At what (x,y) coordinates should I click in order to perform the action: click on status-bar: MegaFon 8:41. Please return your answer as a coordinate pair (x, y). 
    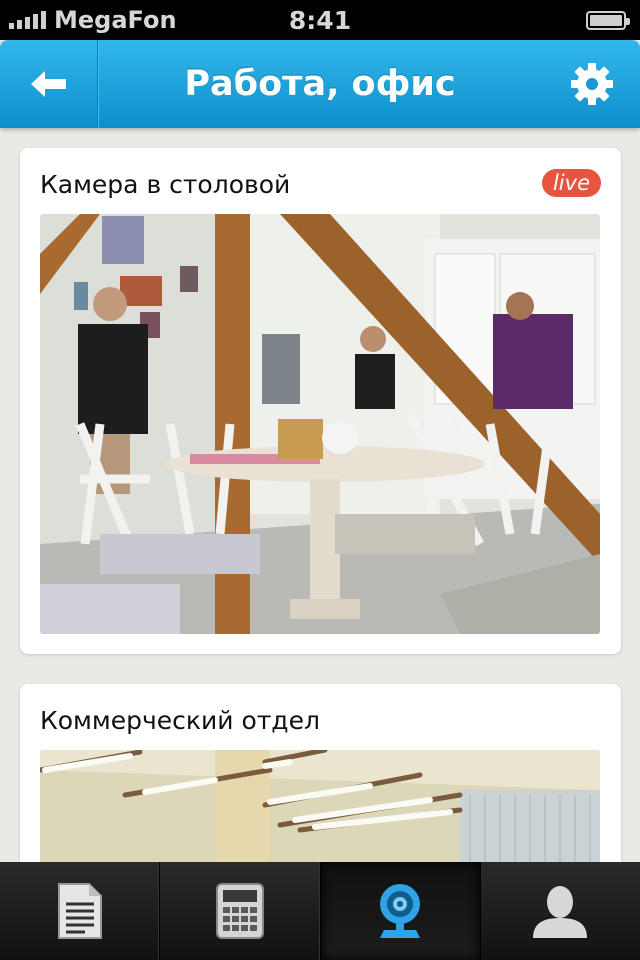
    Looking at the image, I should click on (320, 20).